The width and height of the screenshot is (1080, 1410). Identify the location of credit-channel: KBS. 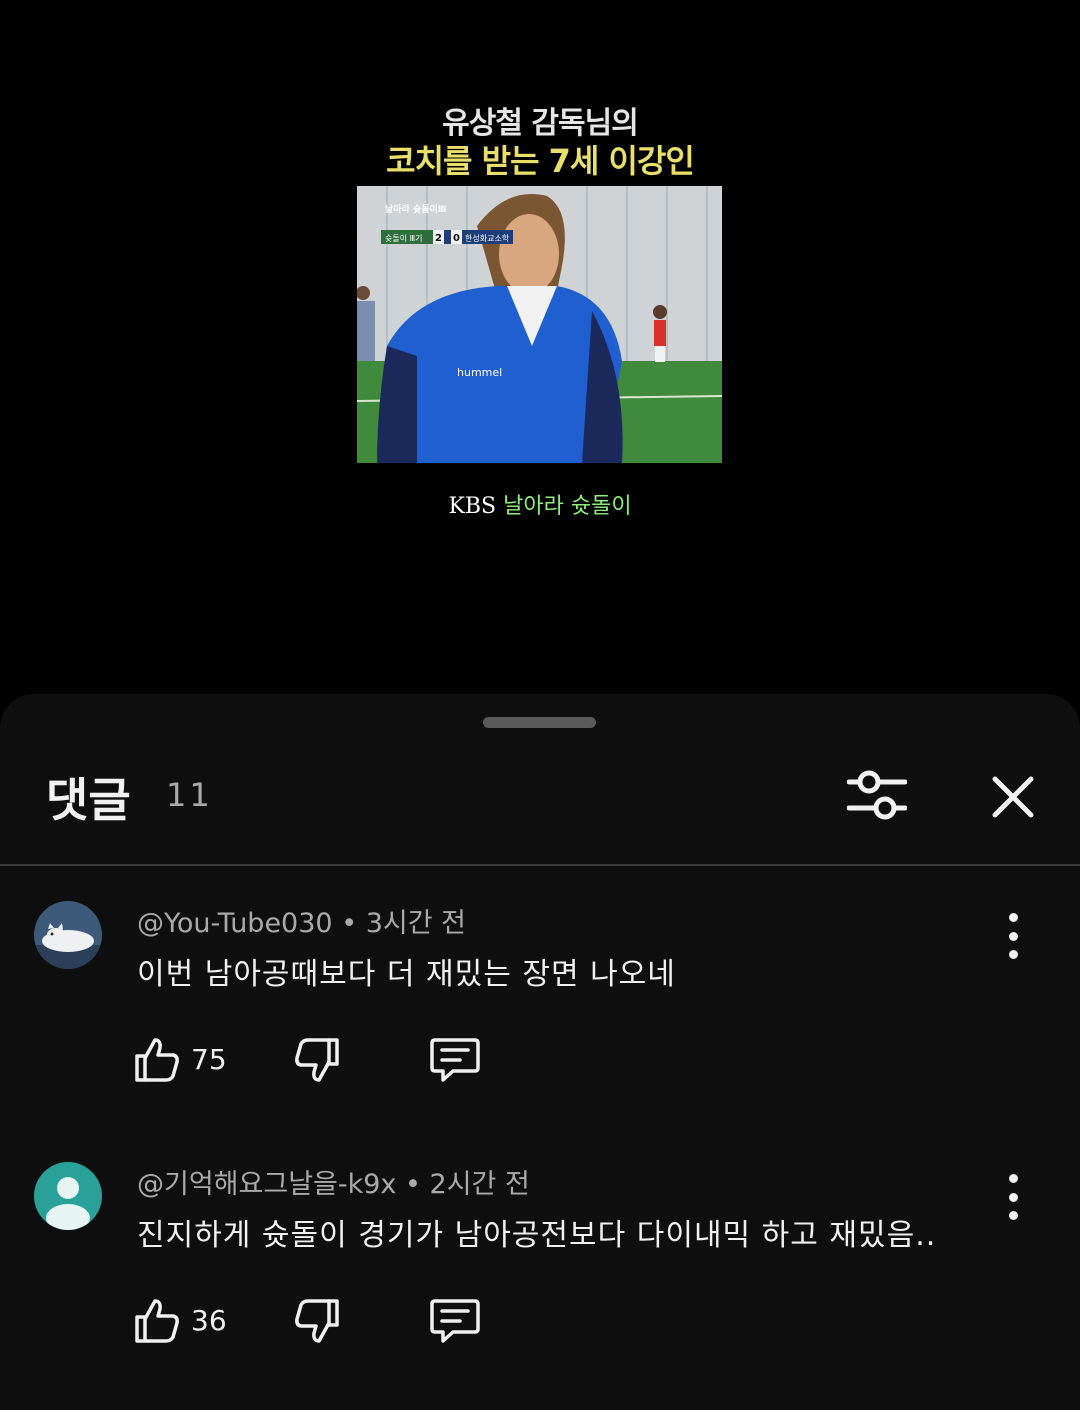
(472, 506).